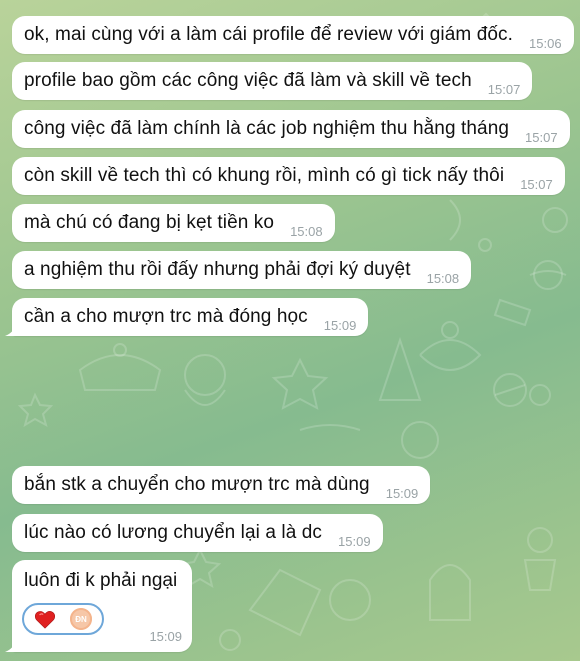 The width and height of the screenshot is (580, 661). I want to click on message-bubble: mà chú có đang bị kẹt tiền ko 15:08, so click(173, 223).